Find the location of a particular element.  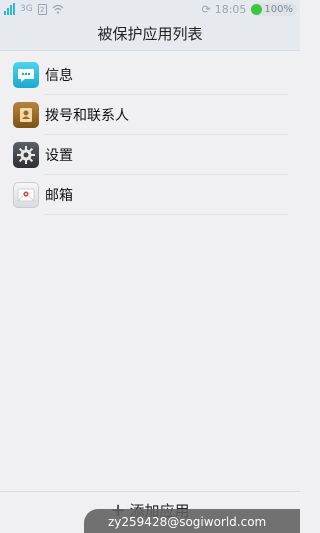

status-right: ⟳ 18:05 100% is located at coordinates (249, 9).